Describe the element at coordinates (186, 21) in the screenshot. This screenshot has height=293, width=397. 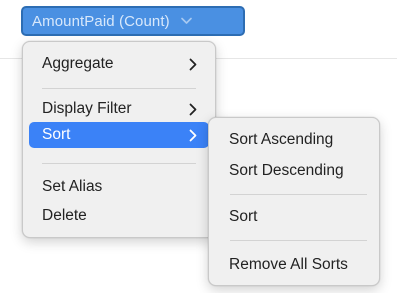
I see `chevron-down-icon` at that location.